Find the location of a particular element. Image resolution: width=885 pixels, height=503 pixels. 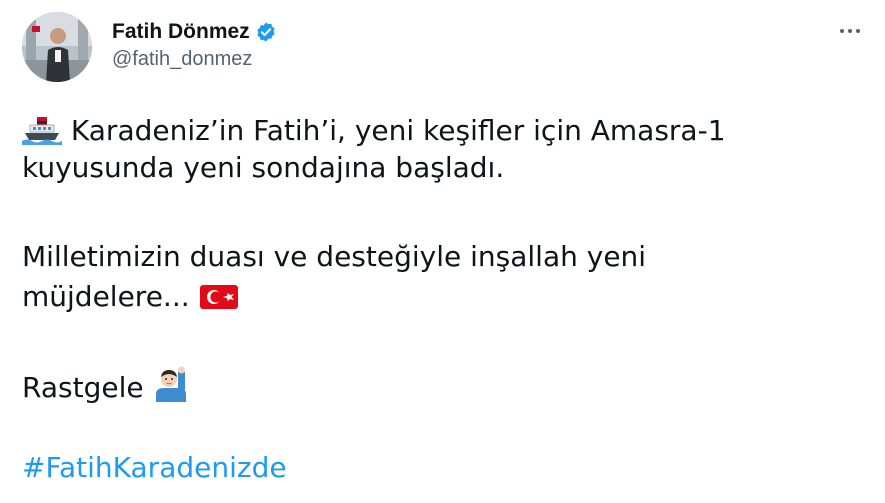

author-avatar is located at coordinates (57, 47).